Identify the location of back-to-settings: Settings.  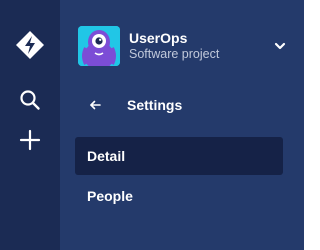
(135, 105).